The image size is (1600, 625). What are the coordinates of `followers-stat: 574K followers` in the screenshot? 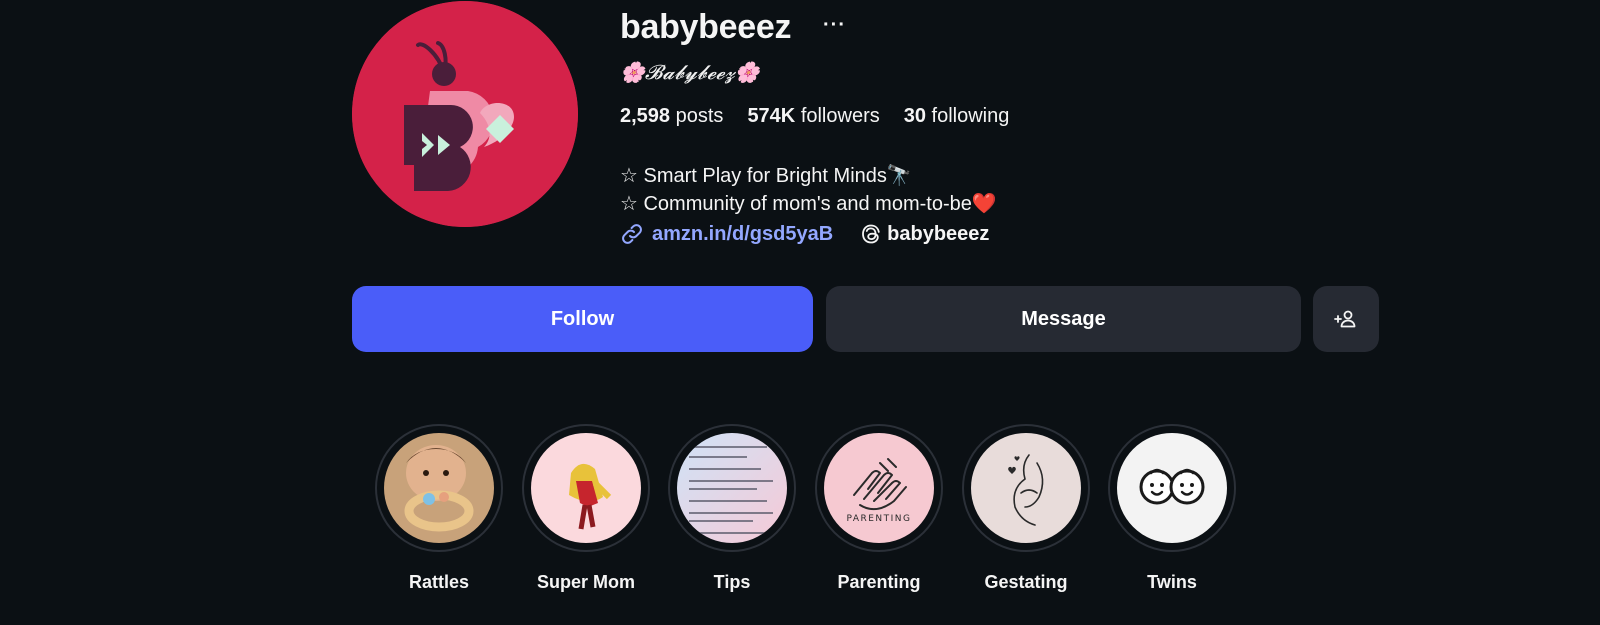 It's located at (813, 116).